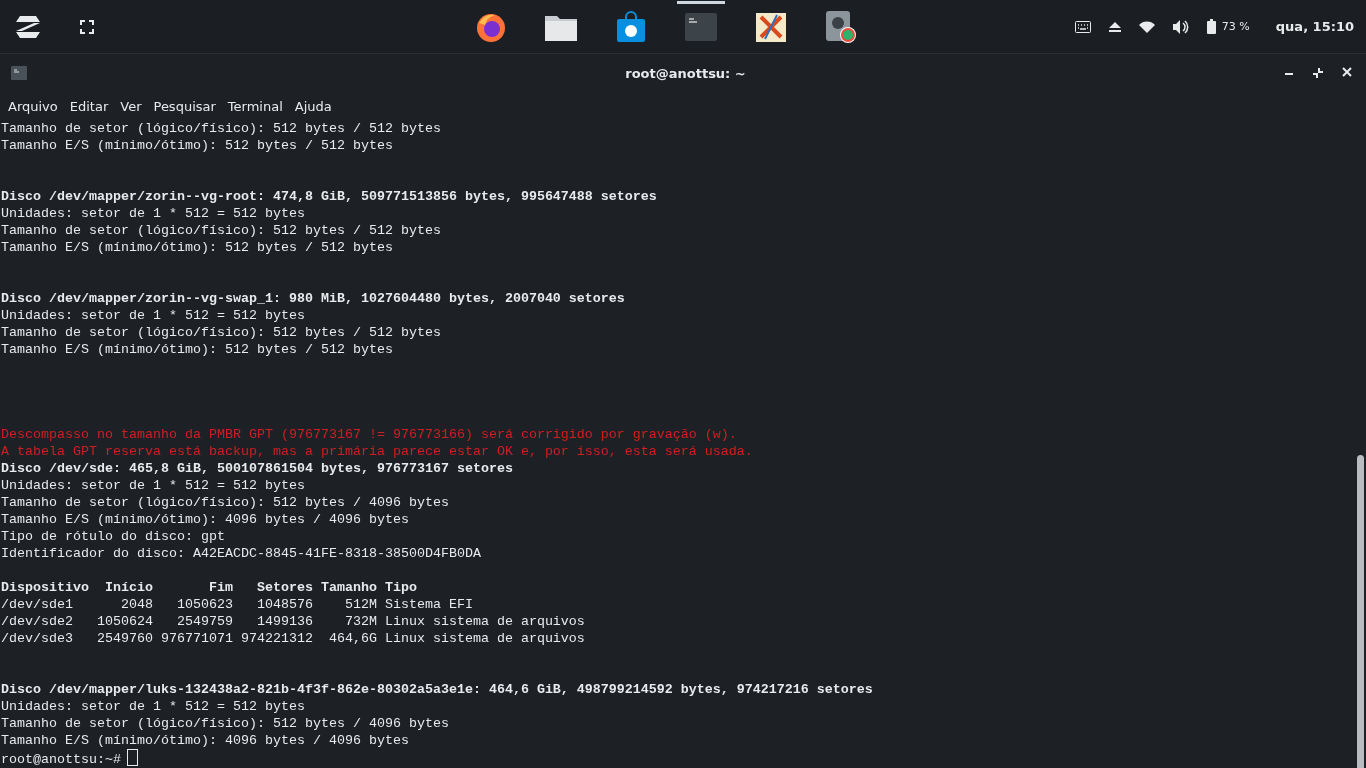  What do you see at coordinates (131, 106) in the screenshot?
I see `menu-item: Ver` at bounding box center [131, 106].